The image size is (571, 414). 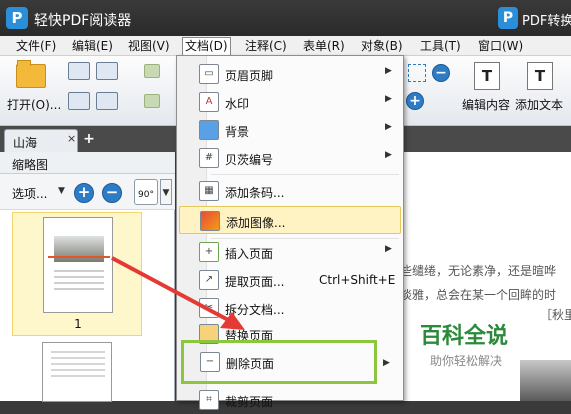 I want to click on app-logo-icon: P, so click(x=17, y=18).